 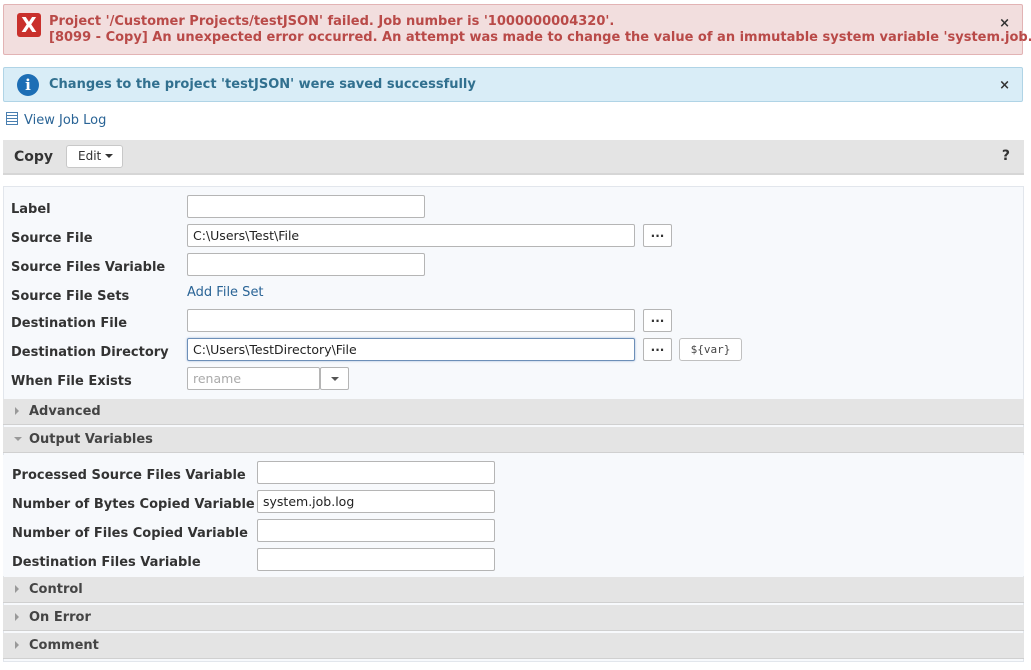 I want to click on task-title: Copy, so click(x=34, y=157).